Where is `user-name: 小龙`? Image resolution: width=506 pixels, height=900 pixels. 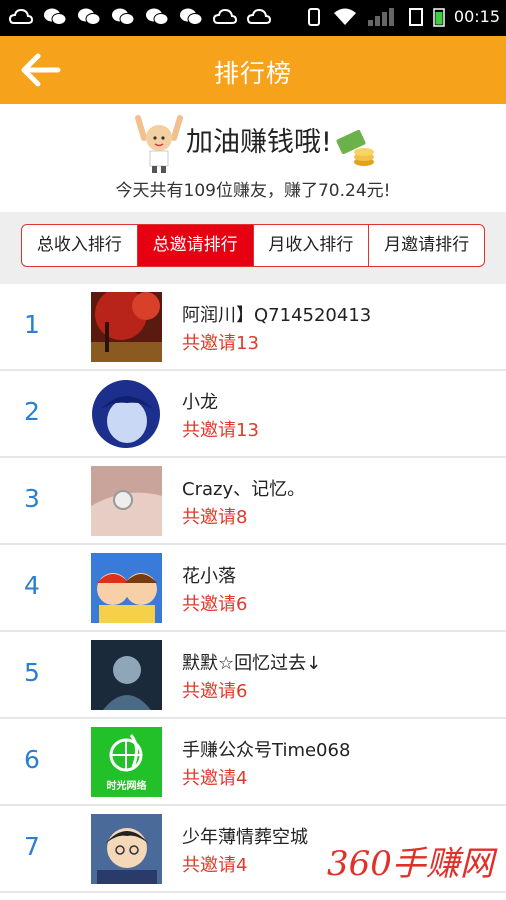 user-name: 小龙 is located at coordinates (200, 402).